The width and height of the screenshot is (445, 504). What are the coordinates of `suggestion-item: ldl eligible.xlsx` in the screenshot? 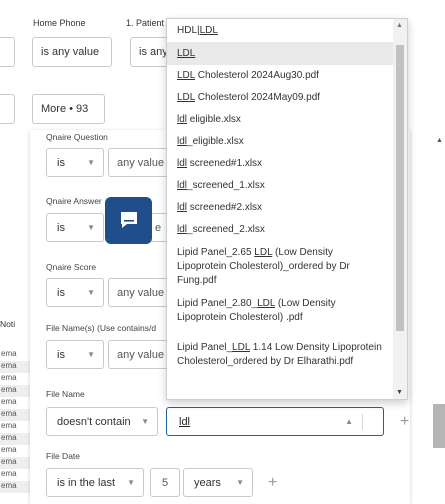 It's located at (281, 120).